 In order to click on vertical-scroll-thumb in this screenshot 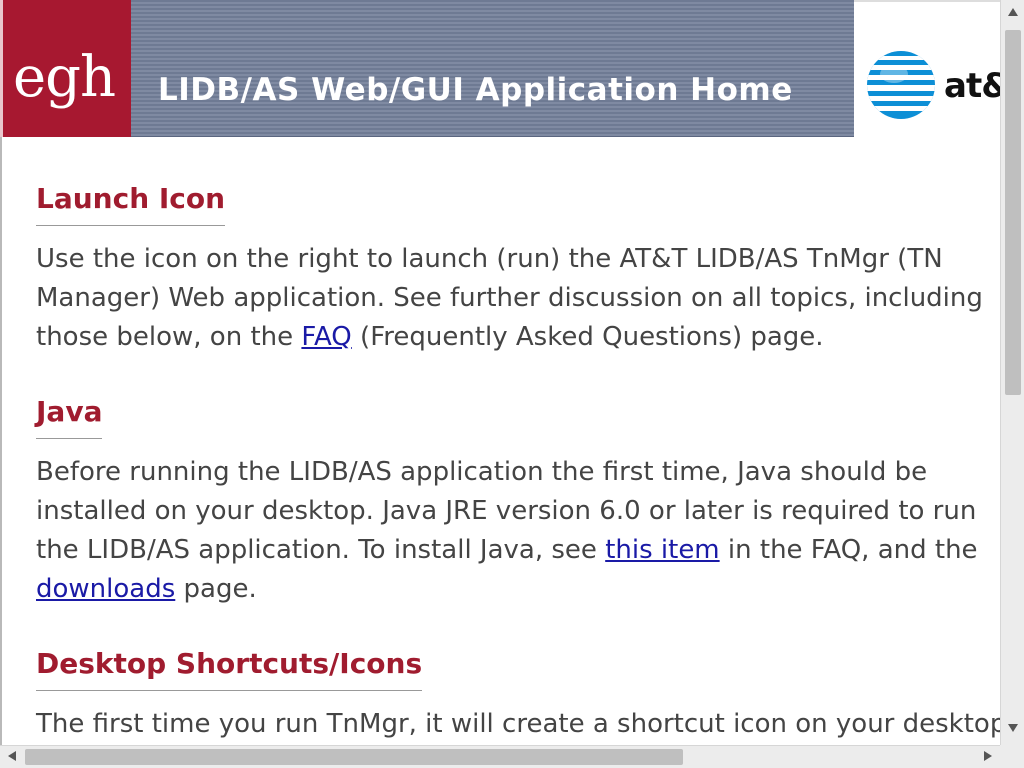, I will do `click(1013, 212)`.